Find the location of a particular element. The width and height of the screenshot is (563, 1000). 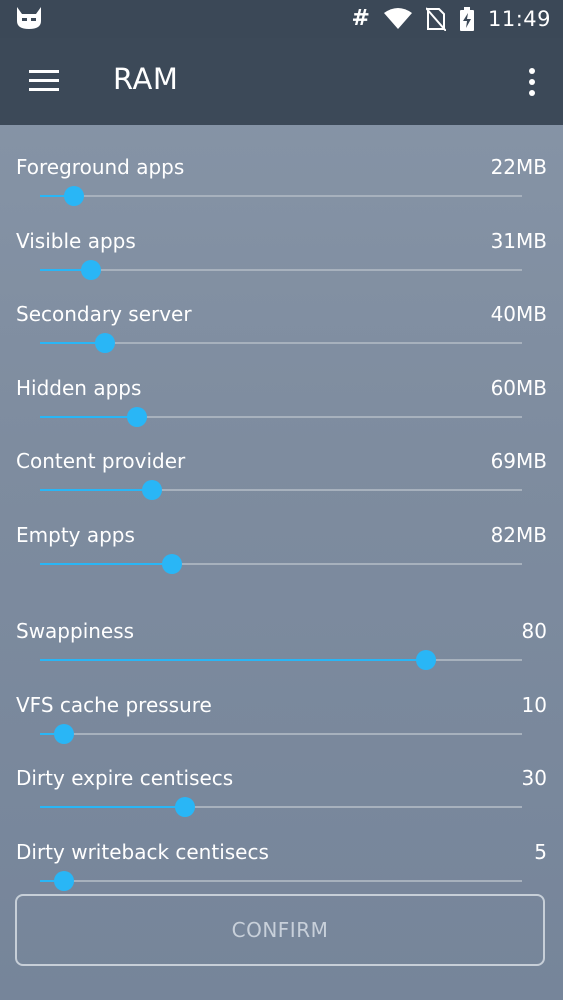

setting-vfs-cache-pressure: VFS cache pressure 10 is located at coordinates (281, 703).